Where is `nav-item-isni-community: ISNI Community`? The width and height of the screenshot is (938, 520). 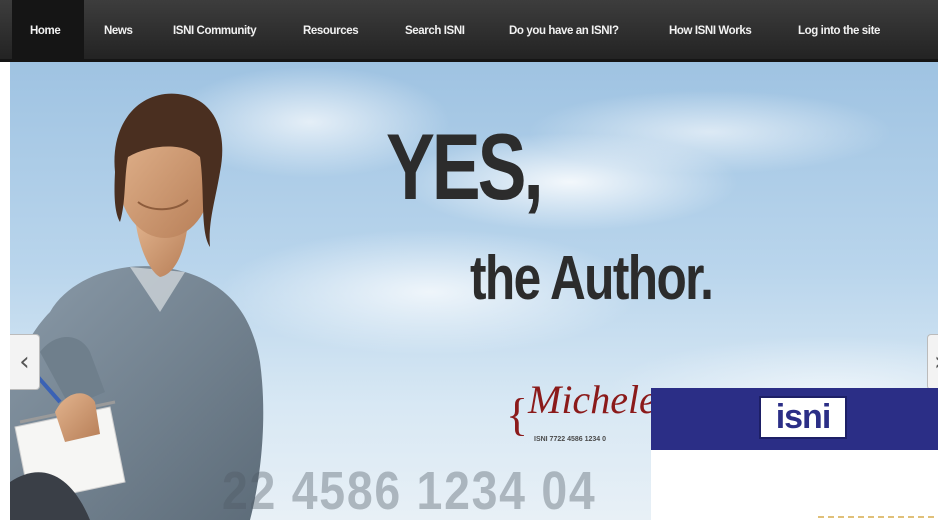 nav-item-isni-community: ISNI Community is located at coordinates (215, 31).